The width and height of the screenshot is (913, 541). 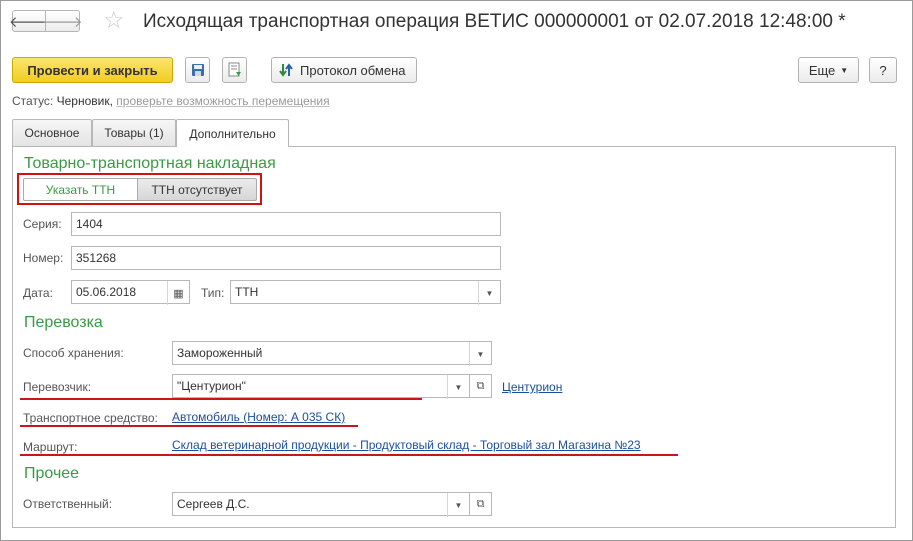 I want to click on storage-label: Способ хранения:, so click(x=73, y=353).